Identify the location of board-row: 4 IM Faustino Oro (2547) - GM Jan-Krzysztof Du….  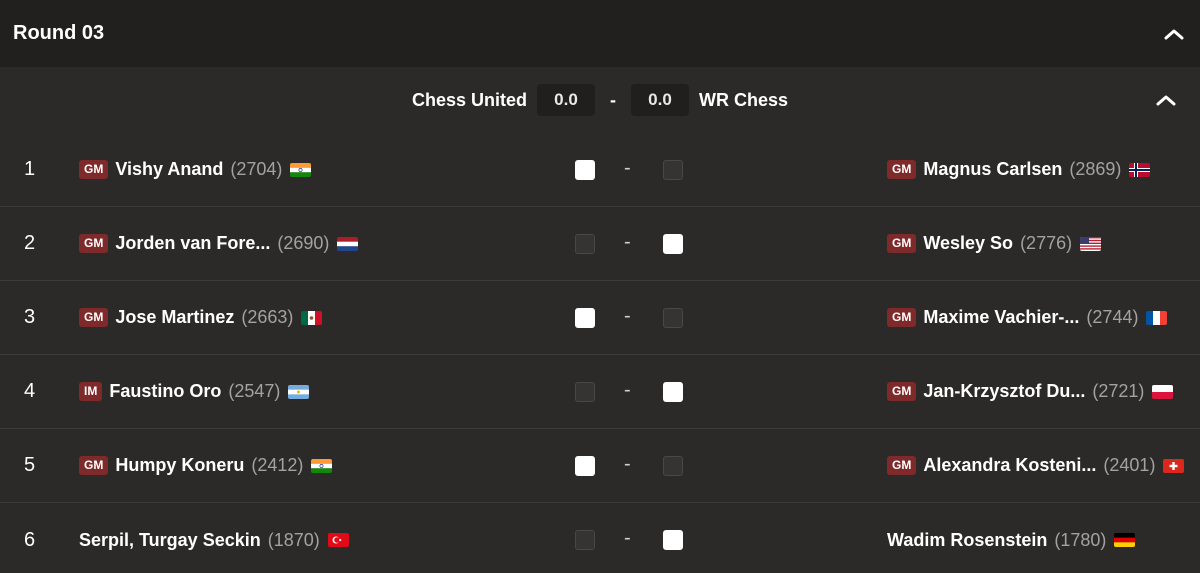
(600, 392).